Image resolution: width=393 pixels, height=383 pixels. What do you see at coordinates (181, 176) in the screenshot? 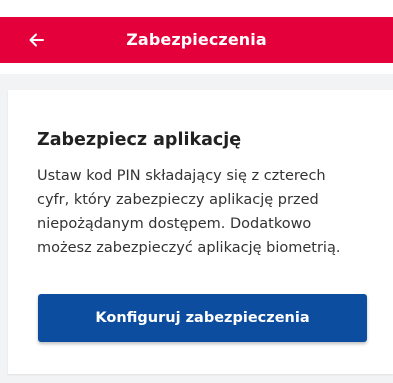
I see `description-line: Ustaw kod PIN składający się z czterech` at bounding box center [181, 176].